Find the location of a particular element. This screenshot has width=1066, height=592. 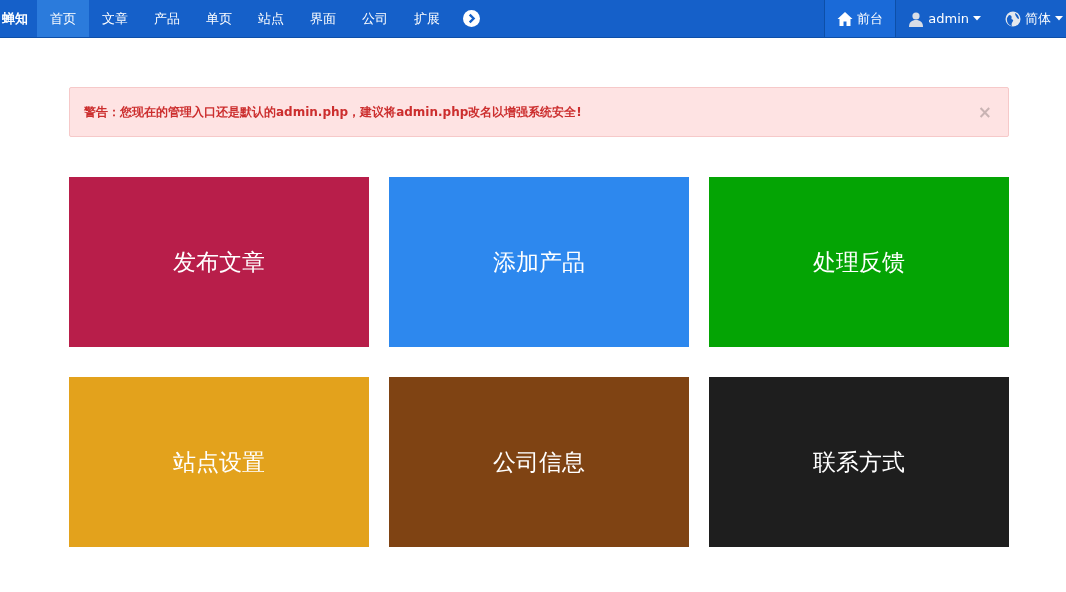

nav-tab: 界面 is located at coordinates (323, 18).